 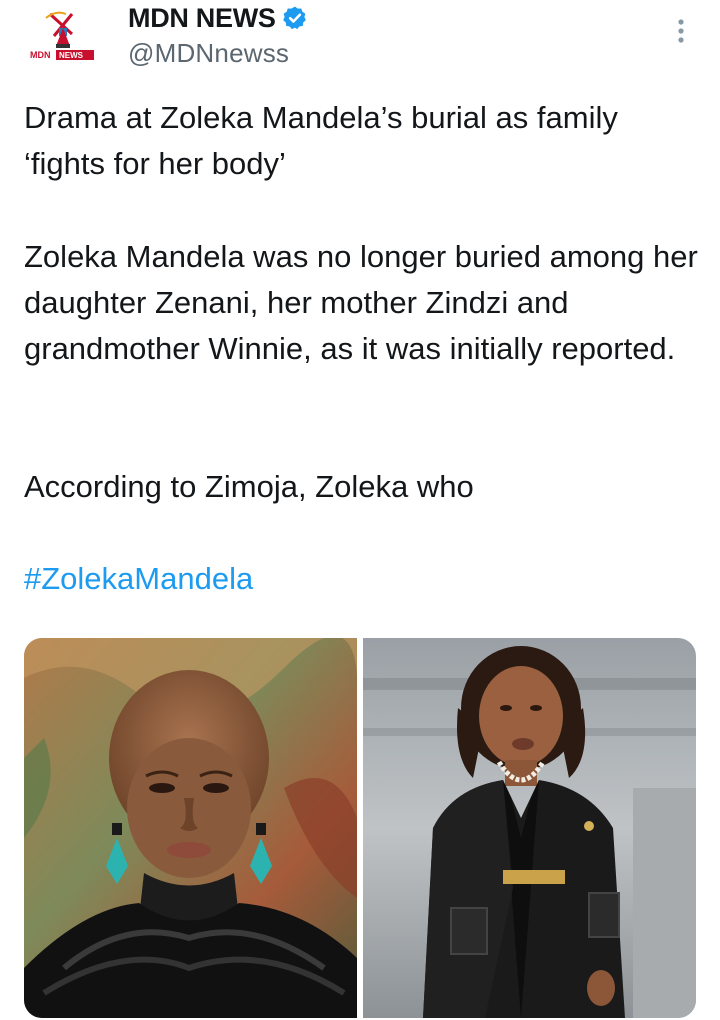 What do you see at coordinates (295, 18) in the screenshot?
I see `verified-badge-icon` at bounding box center [295, 18].